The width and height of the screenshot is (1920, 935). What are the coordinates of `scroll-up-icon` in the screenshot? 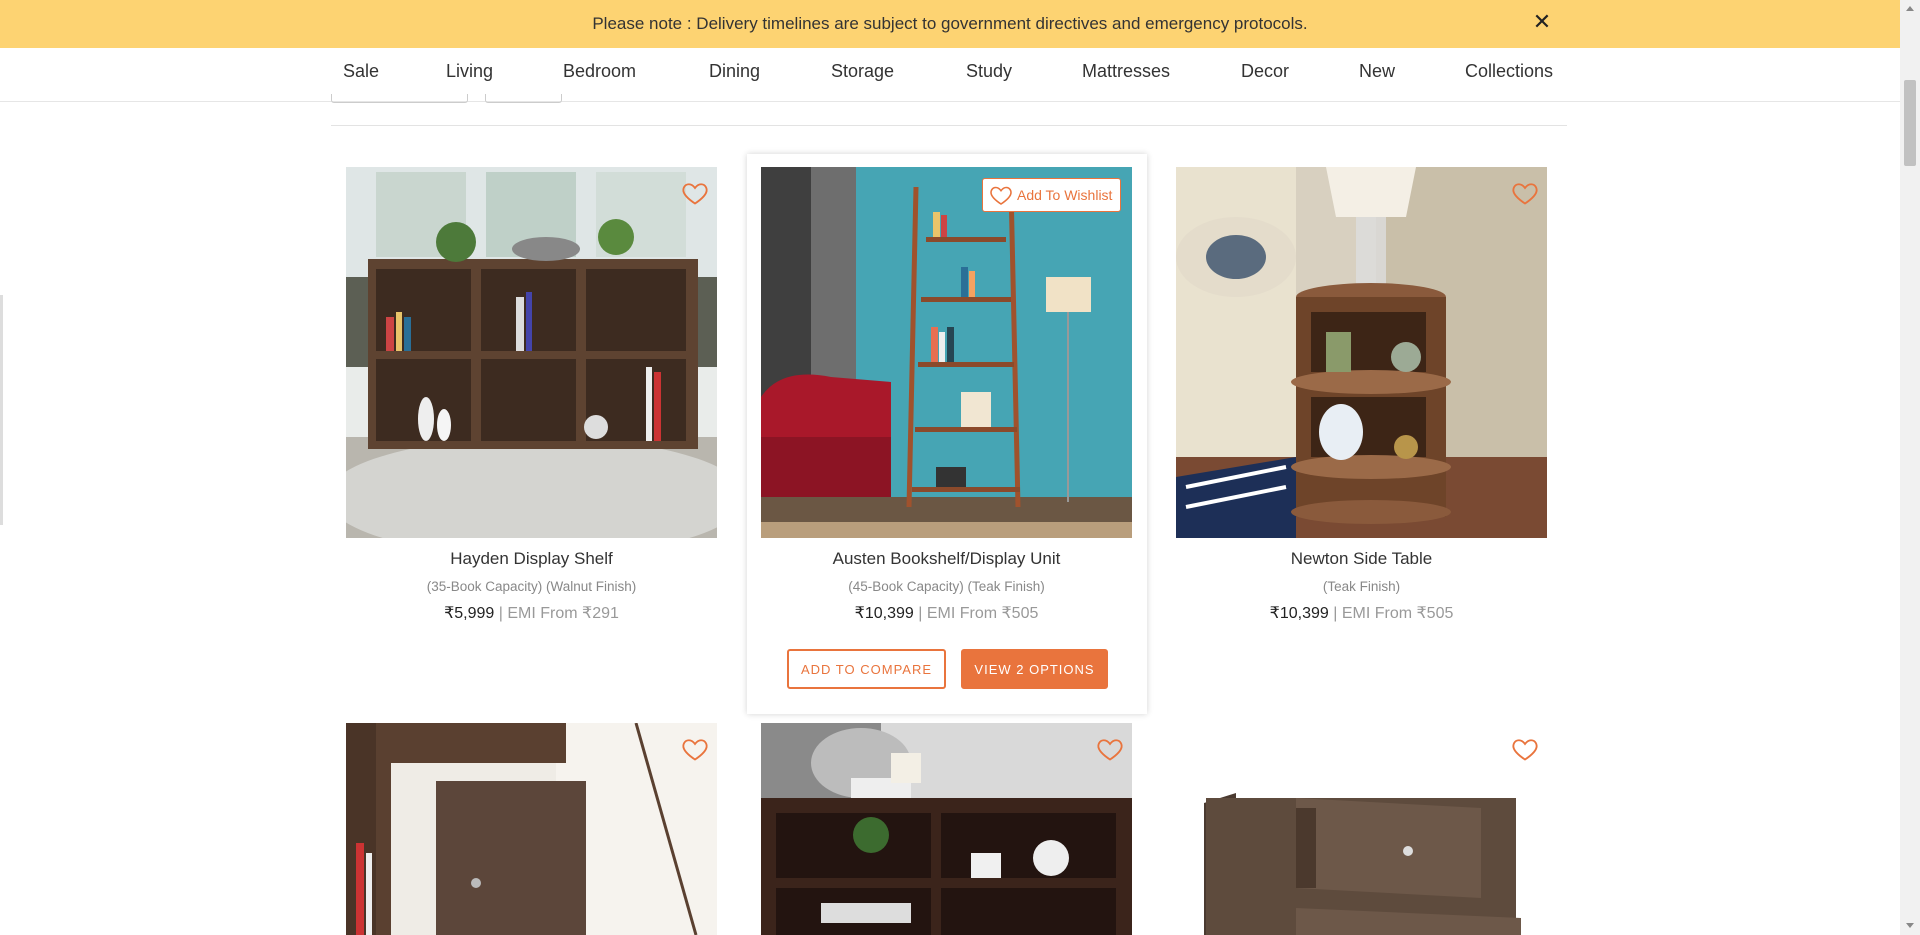 It's located at (1910, 8).